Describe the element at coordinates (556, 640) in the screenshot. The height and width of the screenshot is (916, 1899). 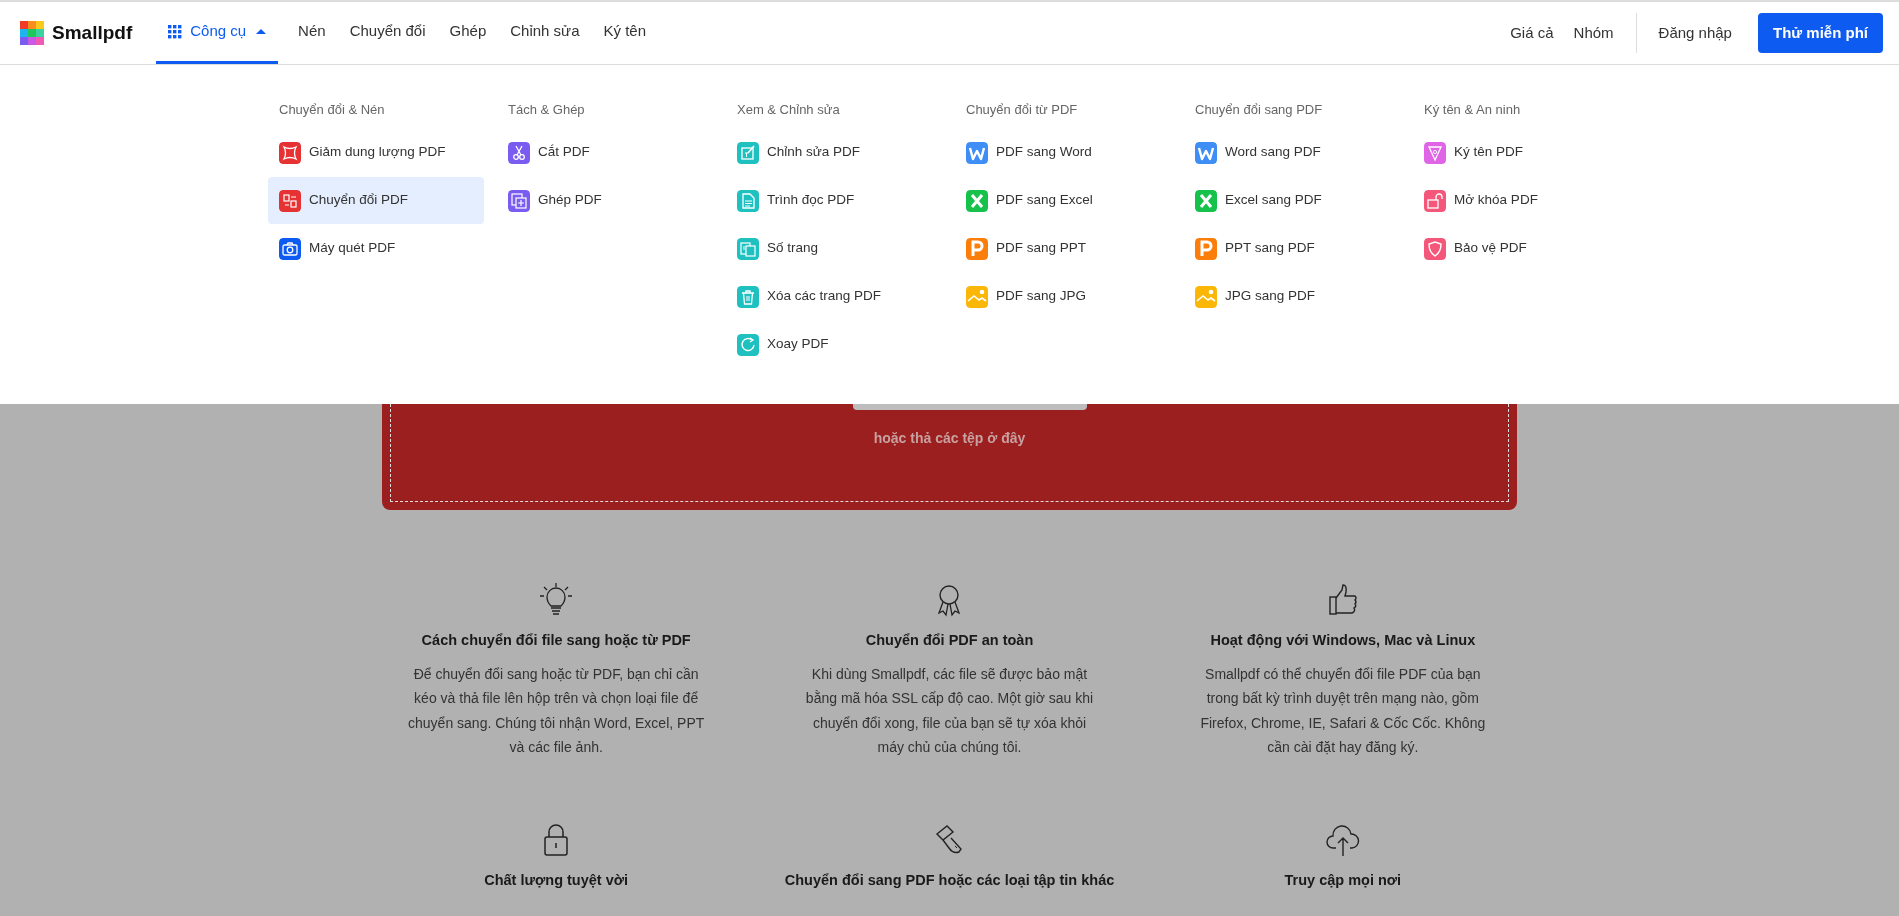
I see `feature-title: Cách chuyển đổi file sang hoặc từ PDF` at that location.